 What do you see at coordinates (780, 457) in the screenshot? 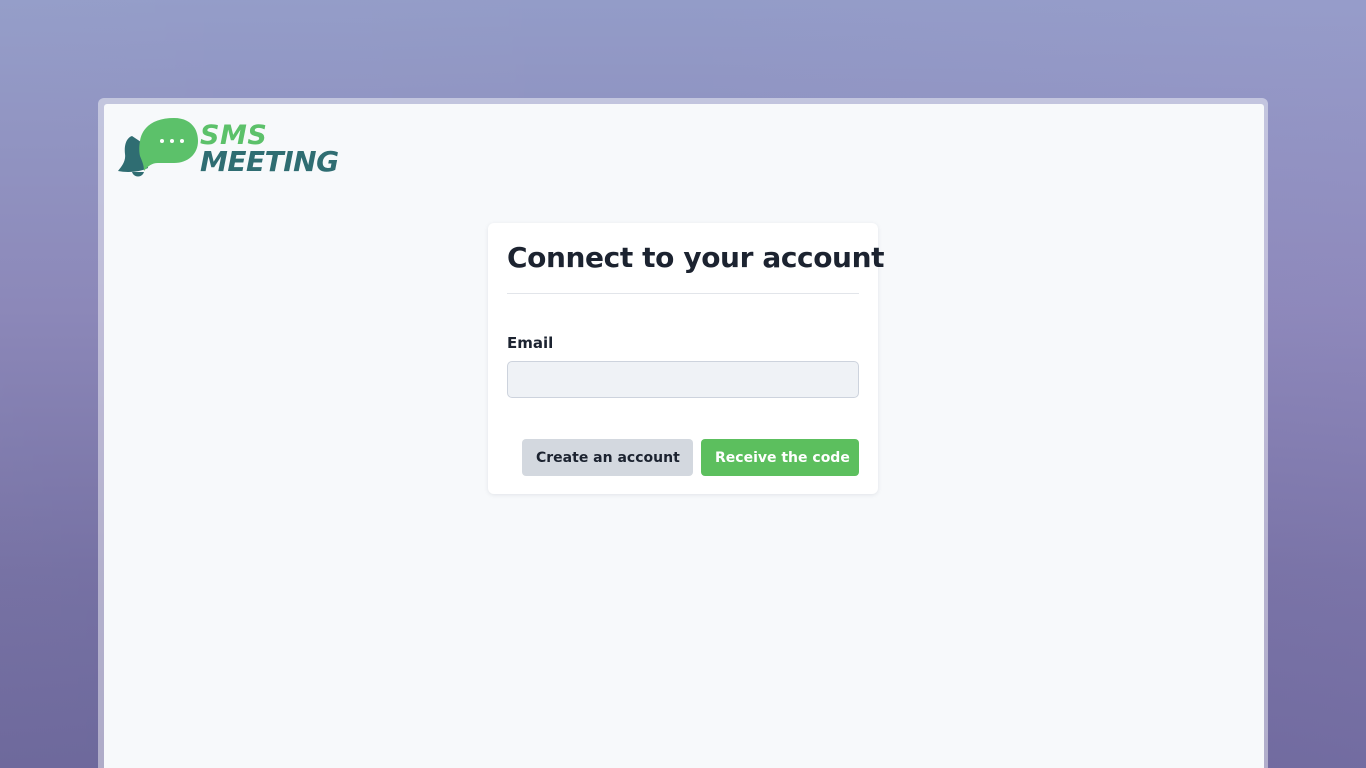
I see `receive-code-button: Receive the code` at bounding box center [780, 457].